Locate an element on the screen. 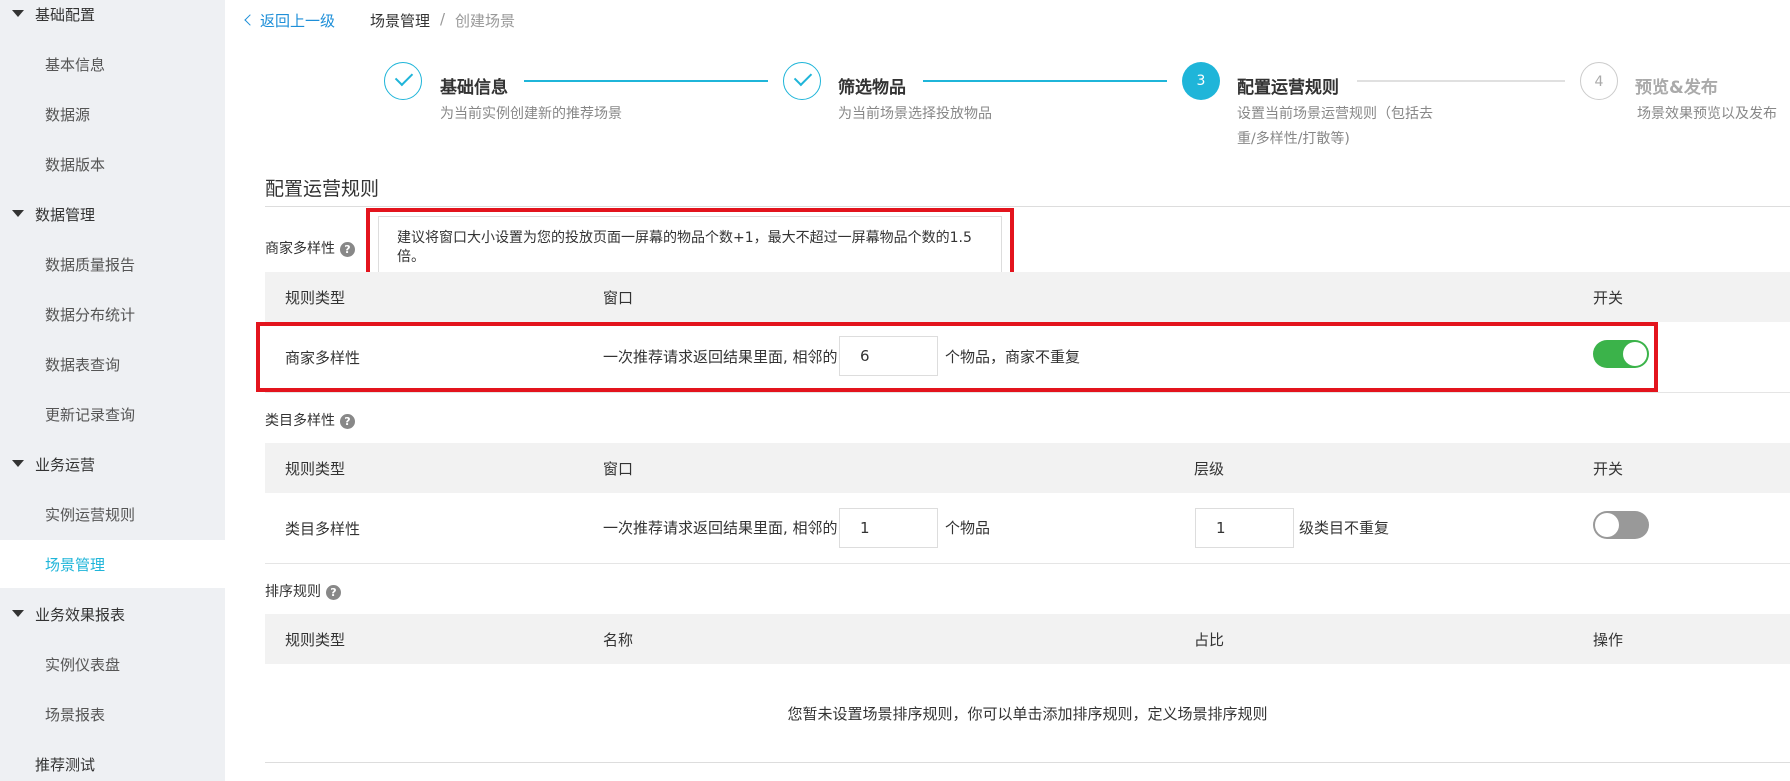 The width and height of the screenshot is (1790, 781). column-header-ratio: 占比 is located at coordinates (1209, 640).